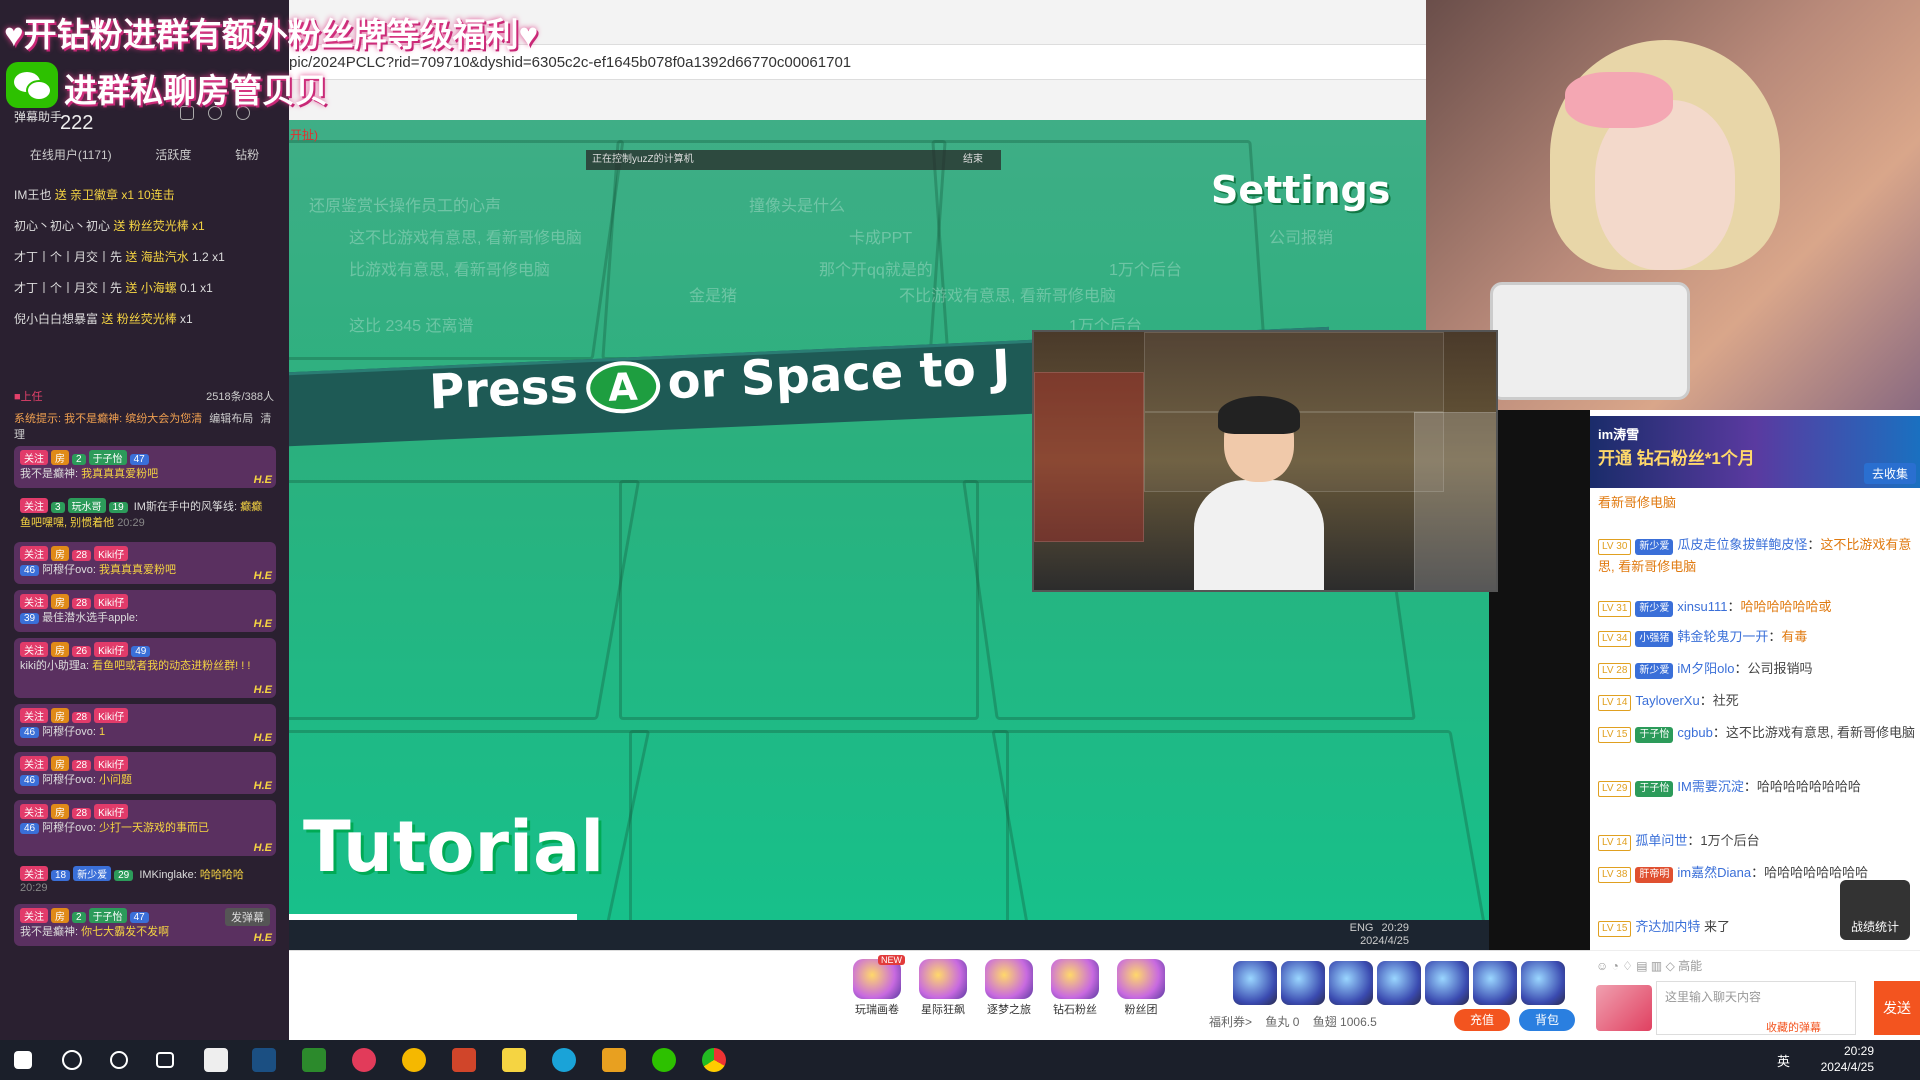  What do you see at coordinates (145, 880) in the screenshot?
I see `danmu-item: 关注 18 新少爱 29 IMKinglake: 哈哈哈哈 20:29` at bounding box center [145, 880].